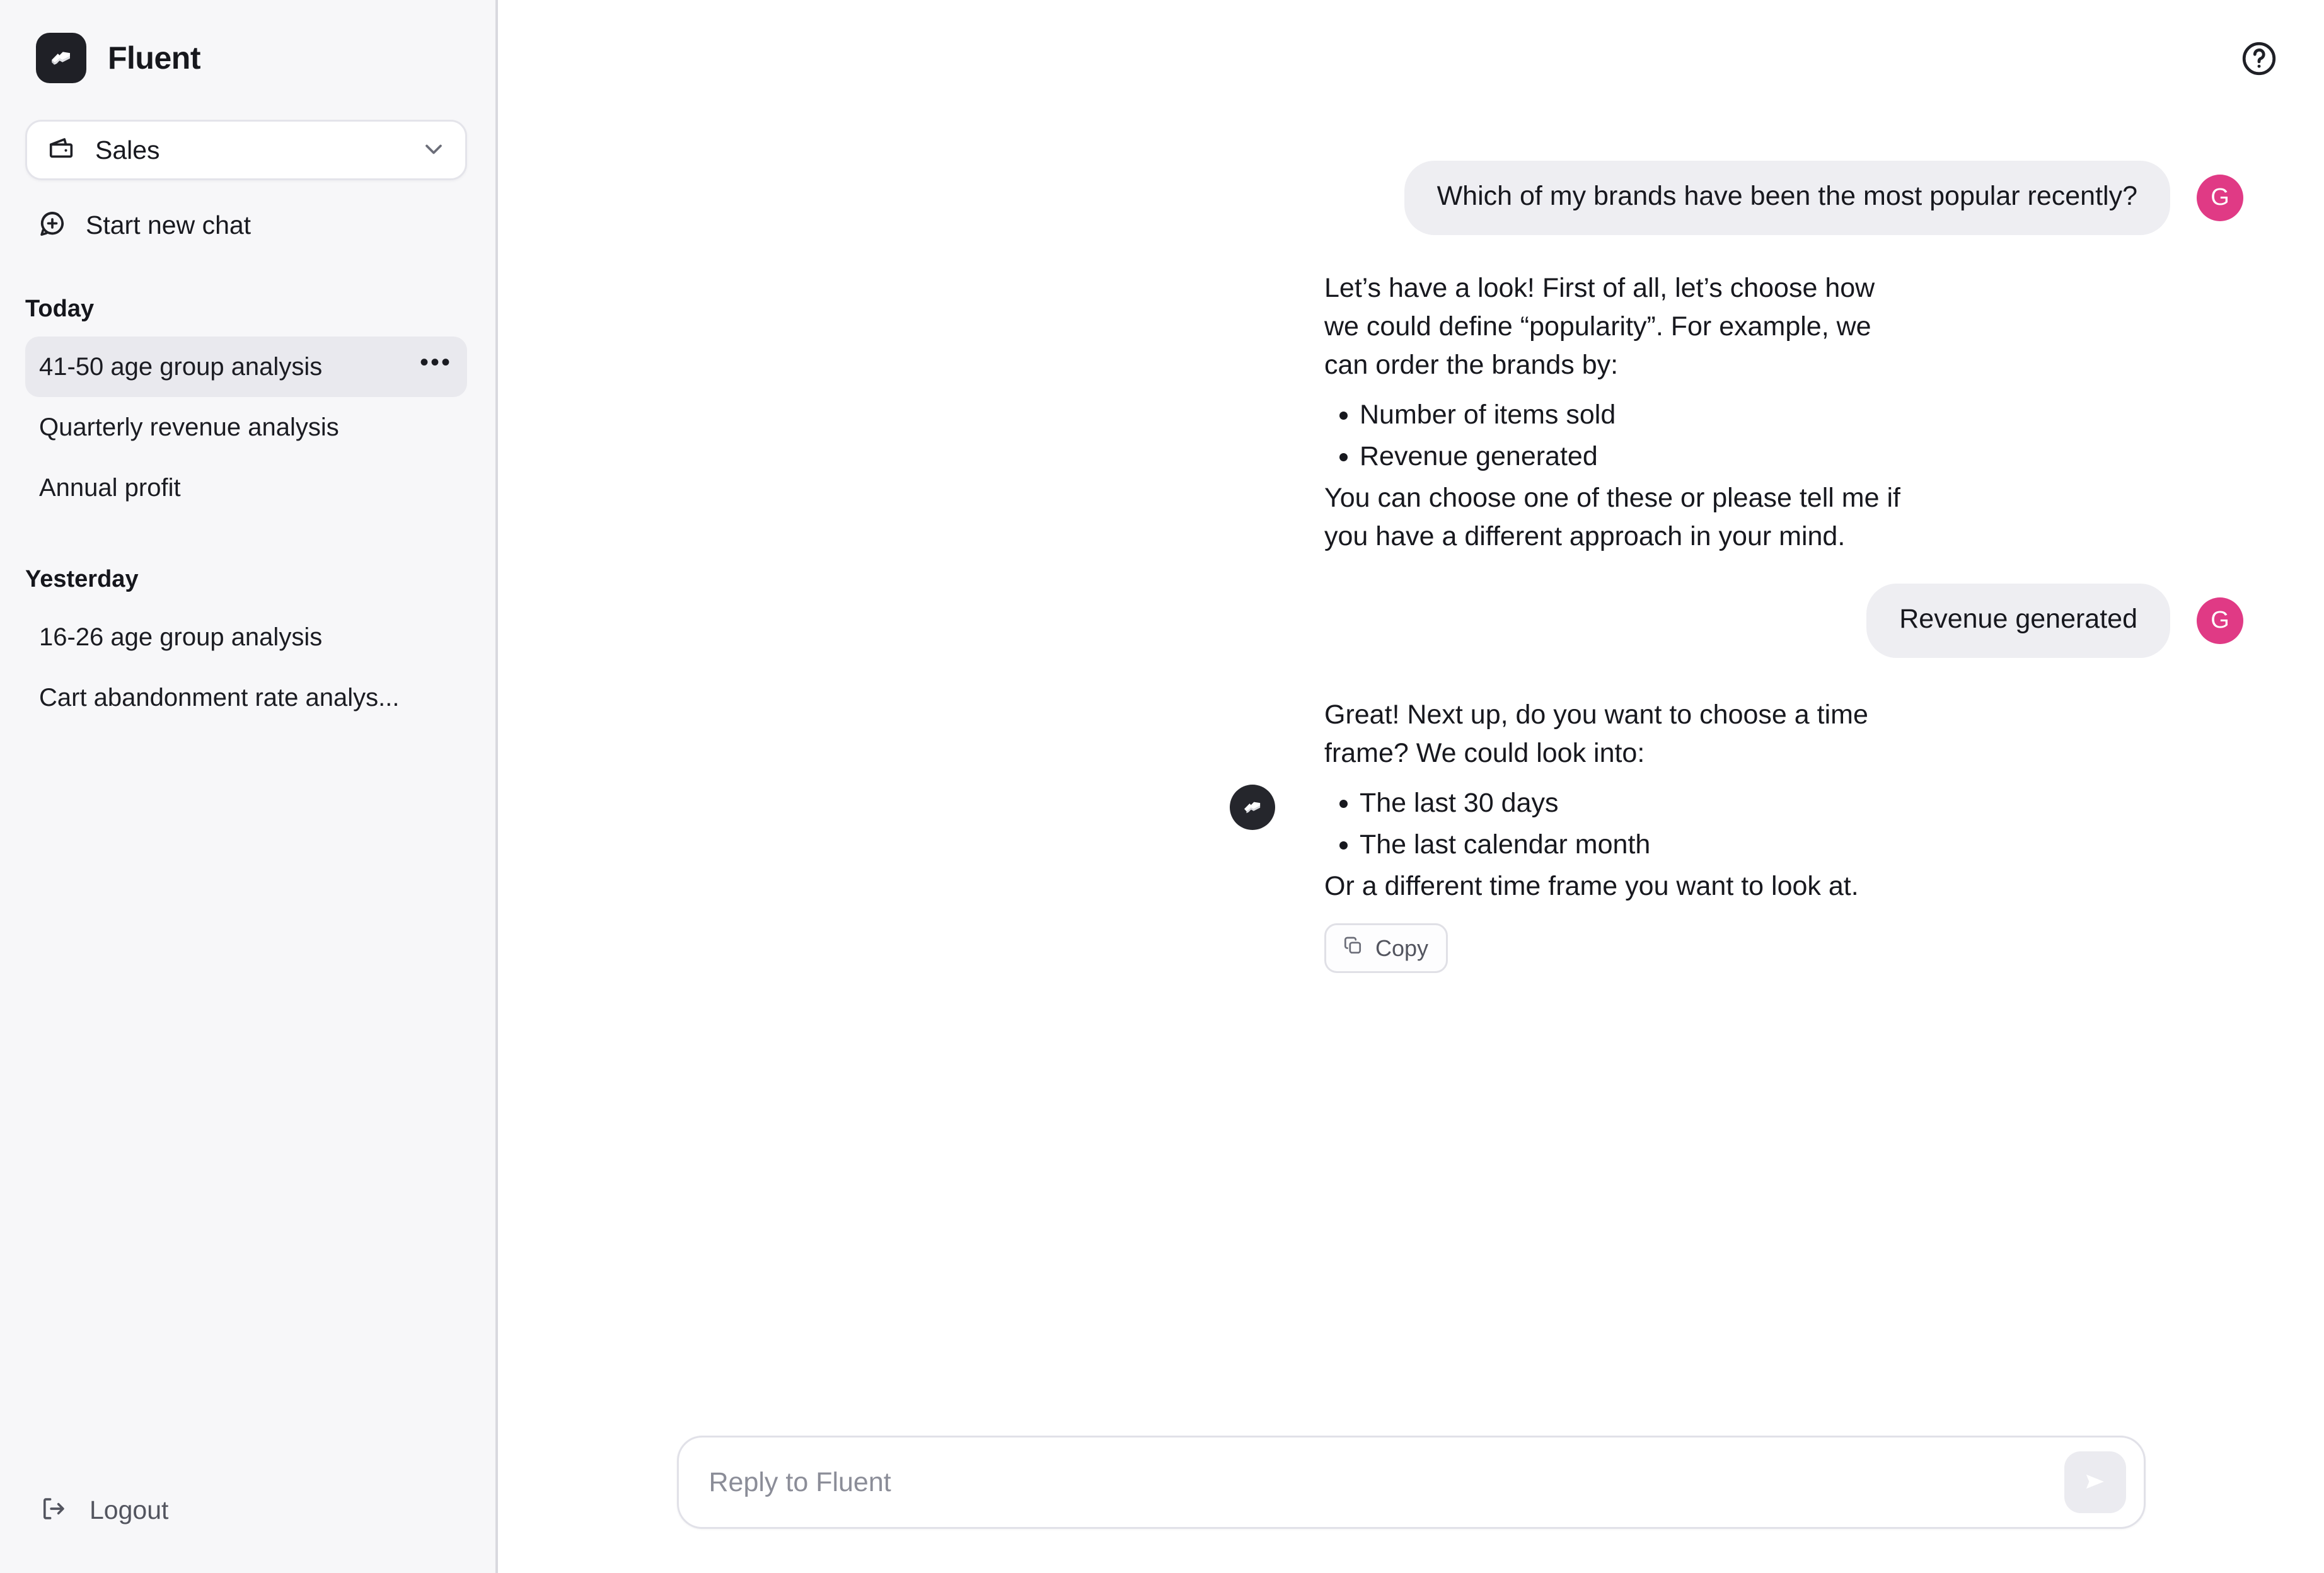 Image resolution: width=2324 pixels, height=1573 pixels. Describe the element at coordinates (1638, 415) in the screenshot. I see `list-item: Number of items sold` at that location.